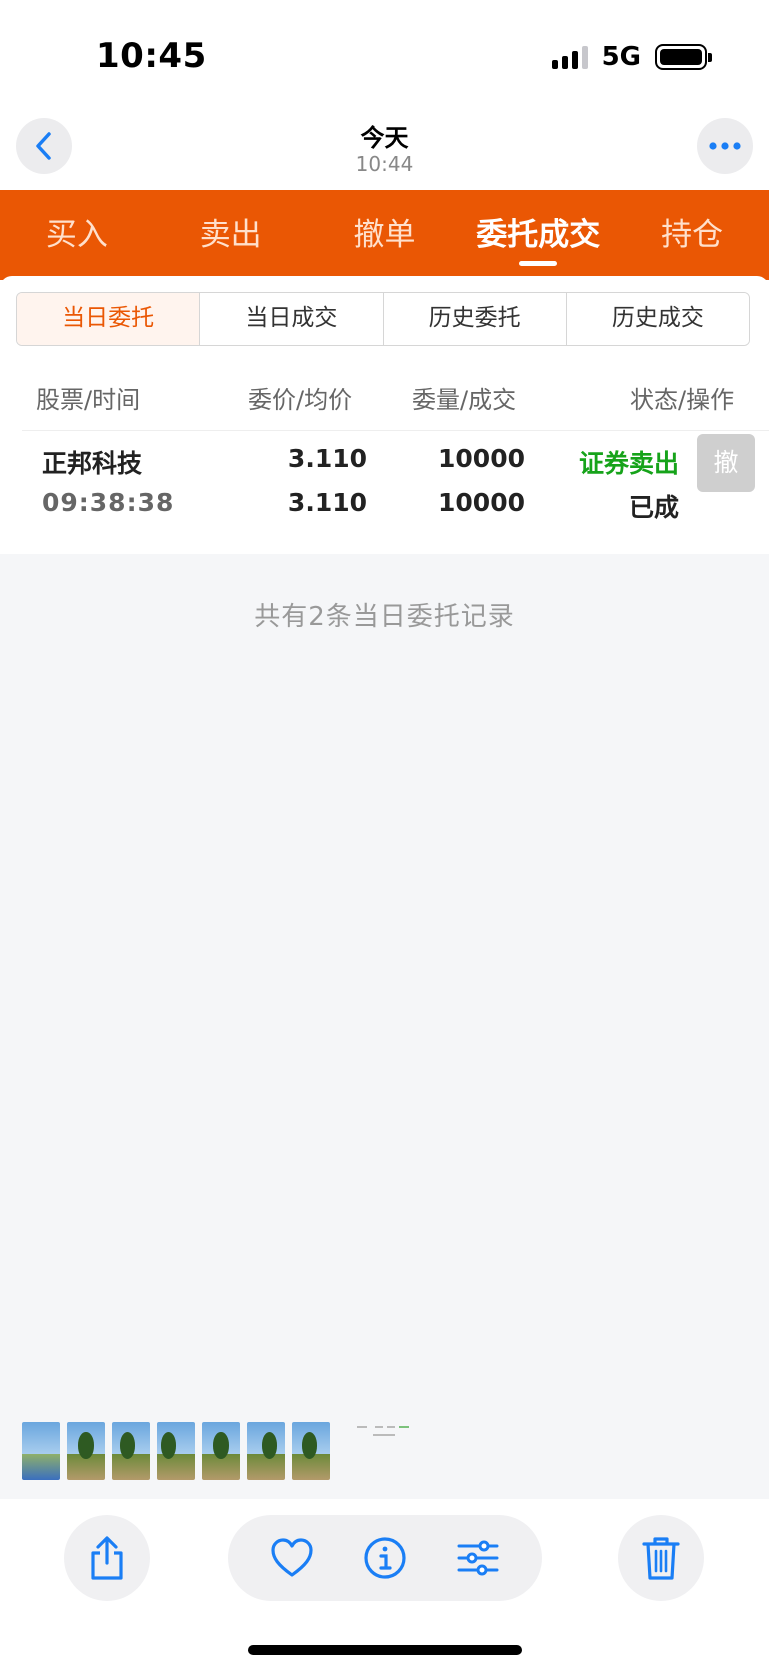 The height and width of the screenshot is (1665, 769). I want to click on current-photo-thumbnail, so click(387, 1434).